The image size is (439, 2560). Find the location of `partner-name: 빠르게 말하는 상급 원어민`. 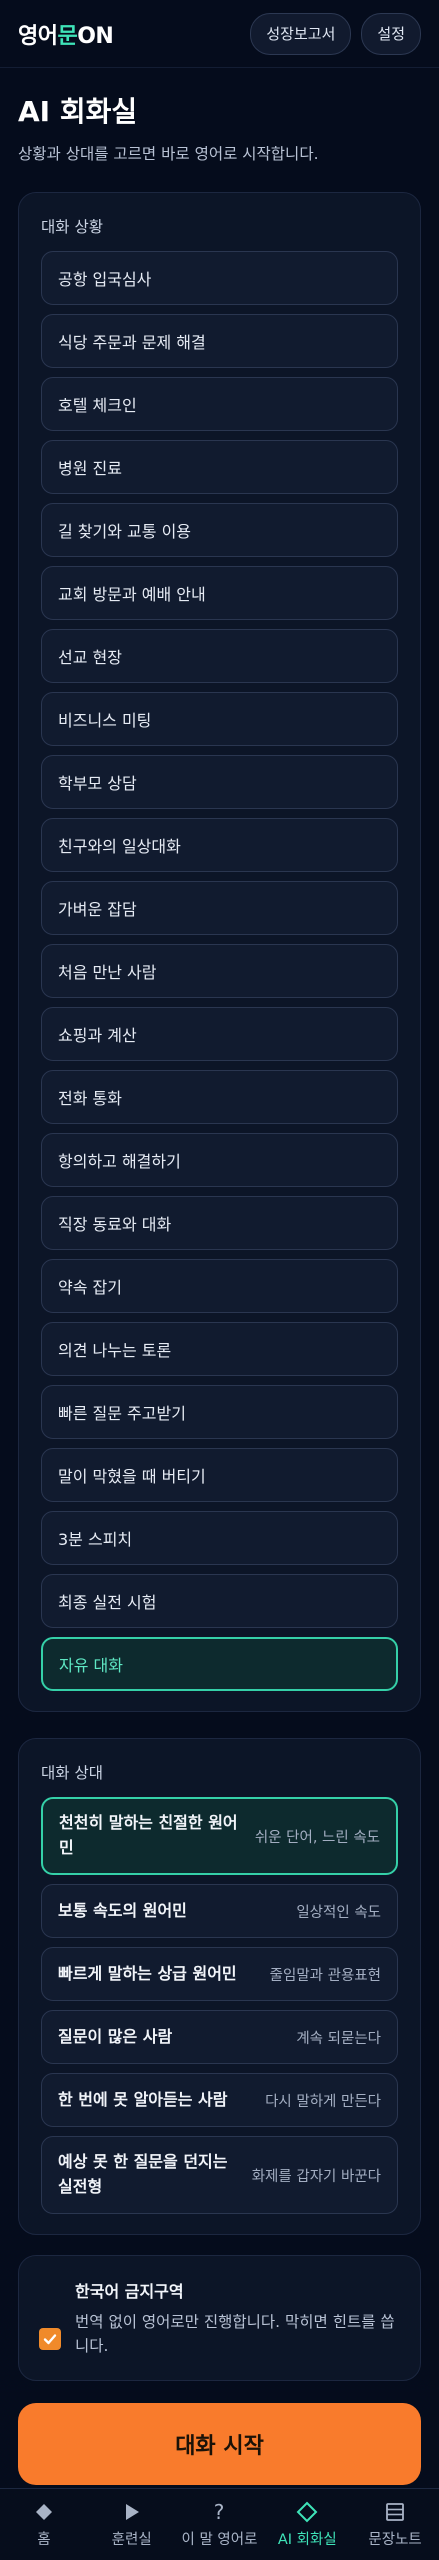

partner-name: 빠르게 말하는 상급 원어민 is located at coordinates (147, 1973).